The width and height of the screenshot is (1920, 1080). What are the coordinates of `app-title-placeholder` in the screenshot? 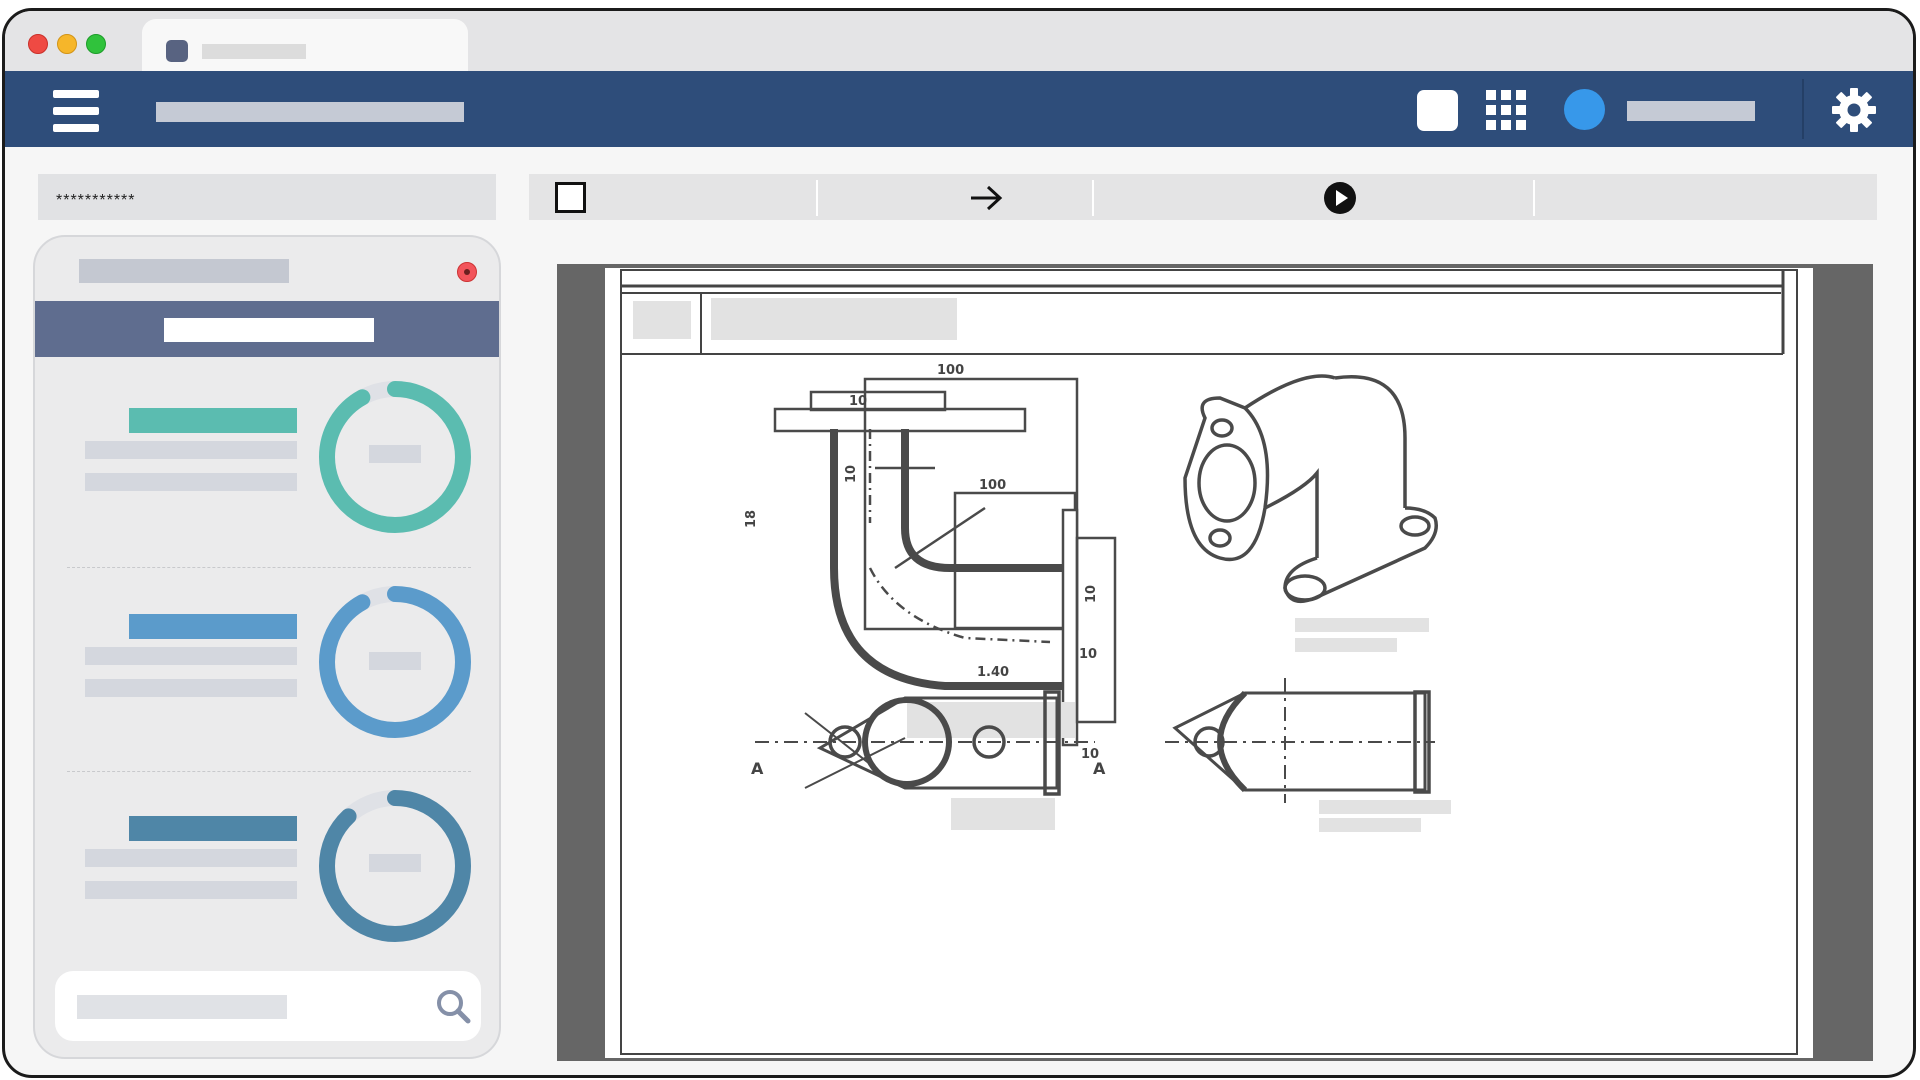 It's located at (310, 112).